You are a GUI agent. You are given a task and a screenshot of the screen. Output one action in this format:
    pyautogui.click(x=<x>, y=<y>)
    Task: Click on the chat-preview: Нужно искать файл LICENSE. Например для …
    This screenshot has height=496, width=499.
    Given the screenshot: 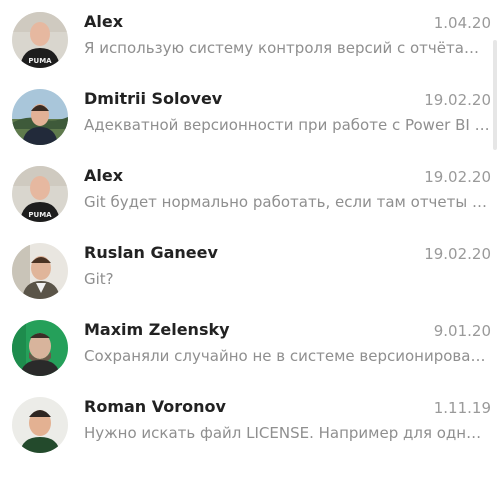 What is the action you would take?
    pyautogui.click(x=287, y=433)
    